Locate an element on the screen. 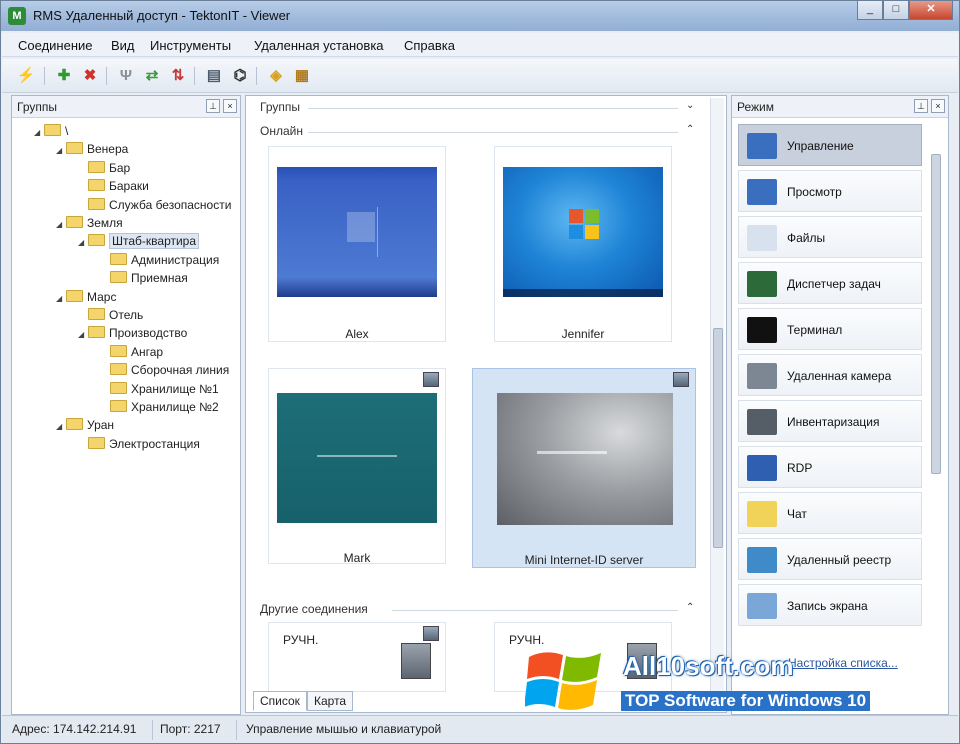 Image resolution: width=960 pixels, height=744 pixels. menu-help: Справка is located at coordinates (429, 45).